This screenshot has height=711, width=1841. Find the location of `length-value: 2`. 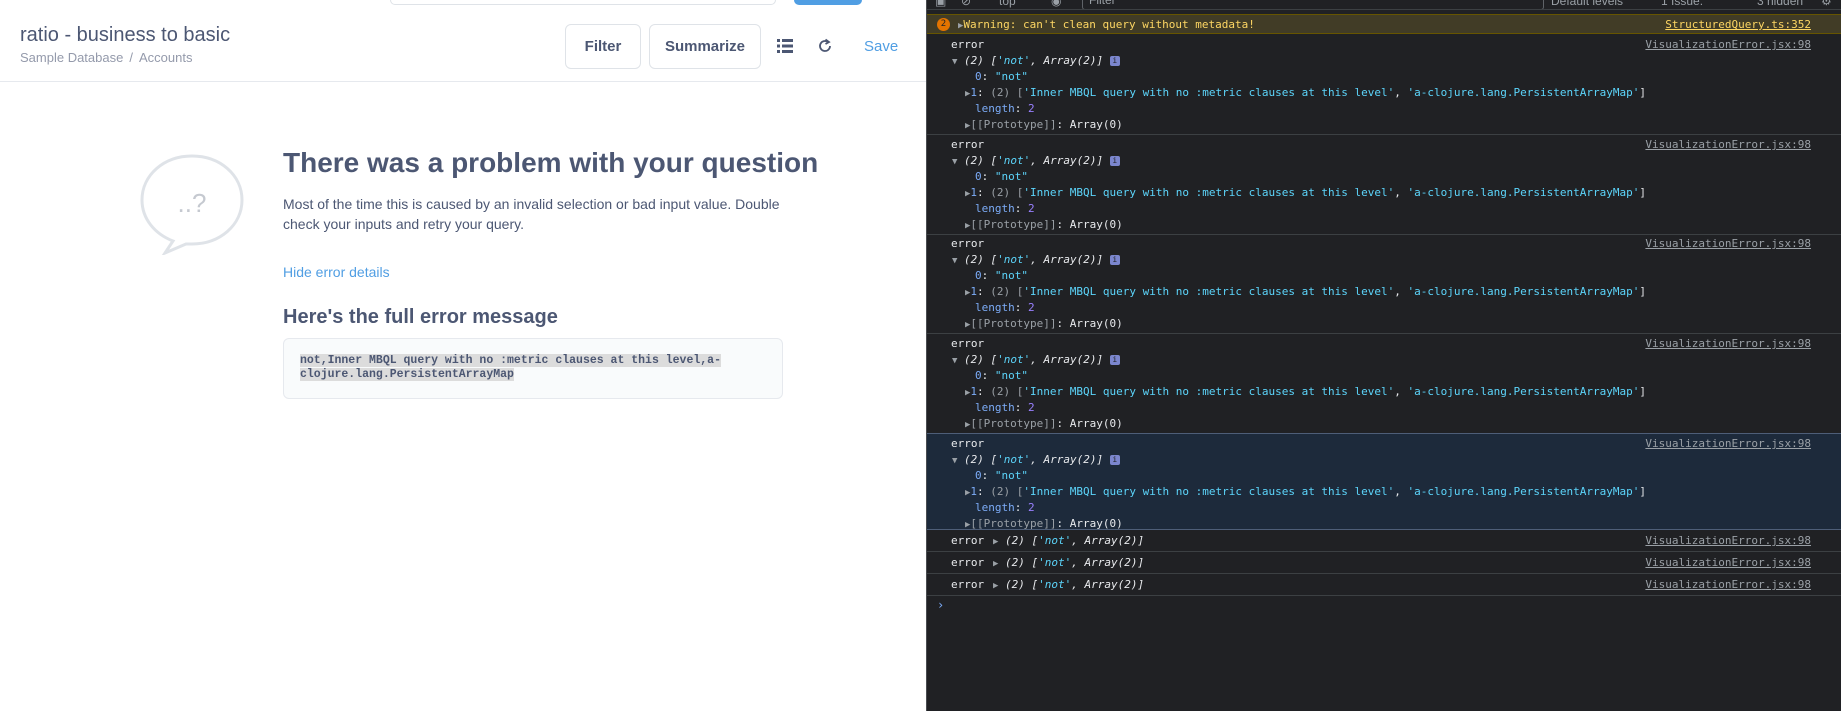

length-value: 2 is located at coordinates (1031, 307).